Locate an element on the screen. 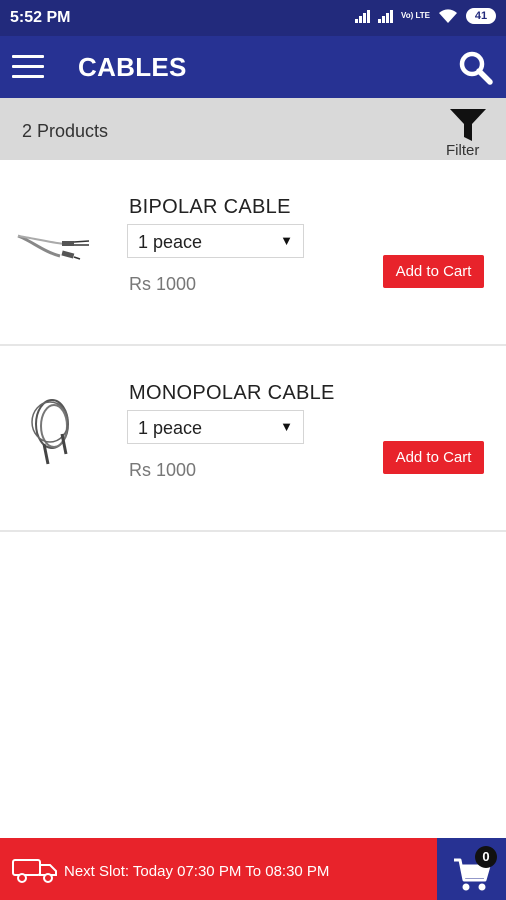 This screenshot has height=900, width=506. cart-button: 0 is located at coordinates (471, 869).